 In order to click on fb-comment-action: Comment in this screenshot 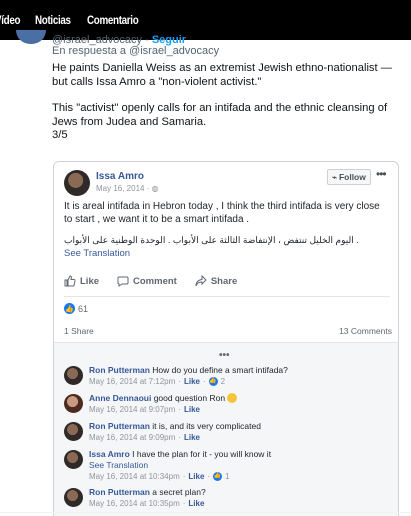, I will do `click(147, 281)`.